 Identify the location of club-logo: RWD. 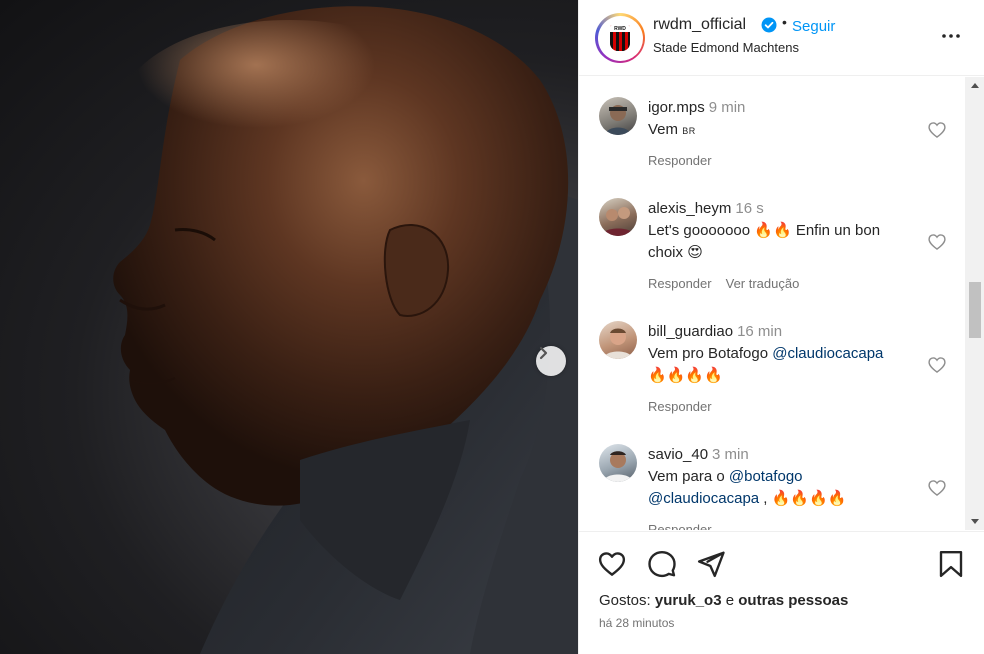
(620, 38).